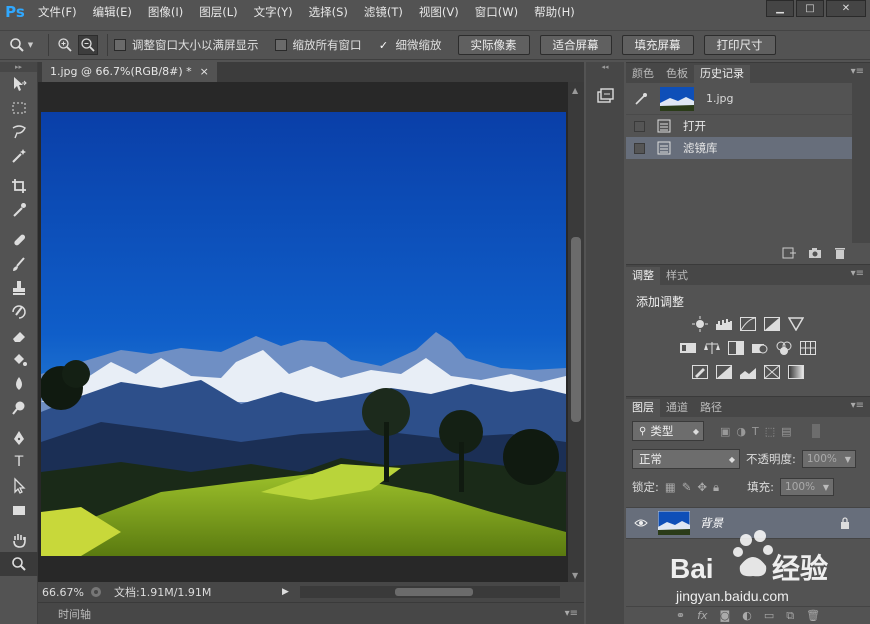 The width and height of the screenshot is (870, 624). What do you see at coordinates (643, 408) in the screenshot?
I see `tab-layers: 图层` at bounding box center [643, 408].